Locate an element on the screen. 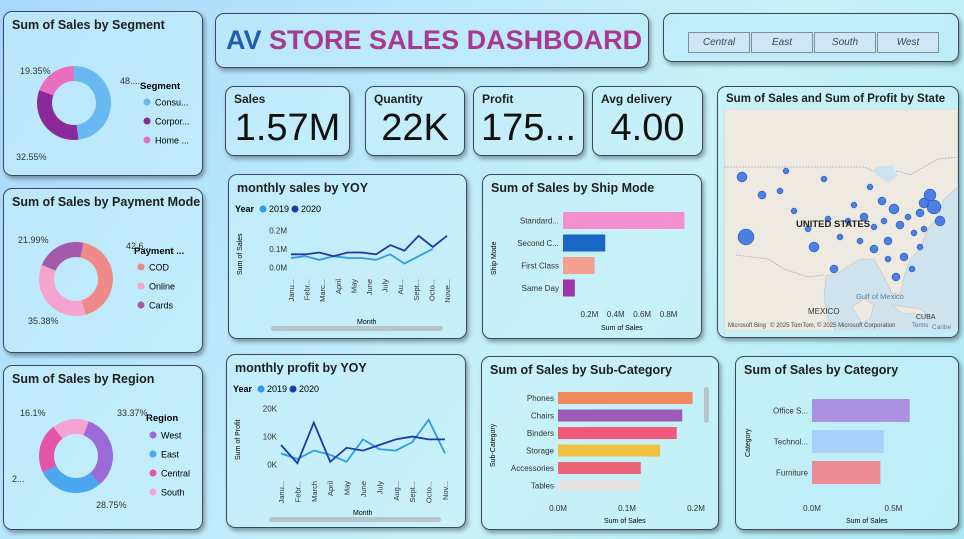 The height and width of the screenshot is (539, 964). legend-reg-item-1: East is located at coordinates (170, 455).